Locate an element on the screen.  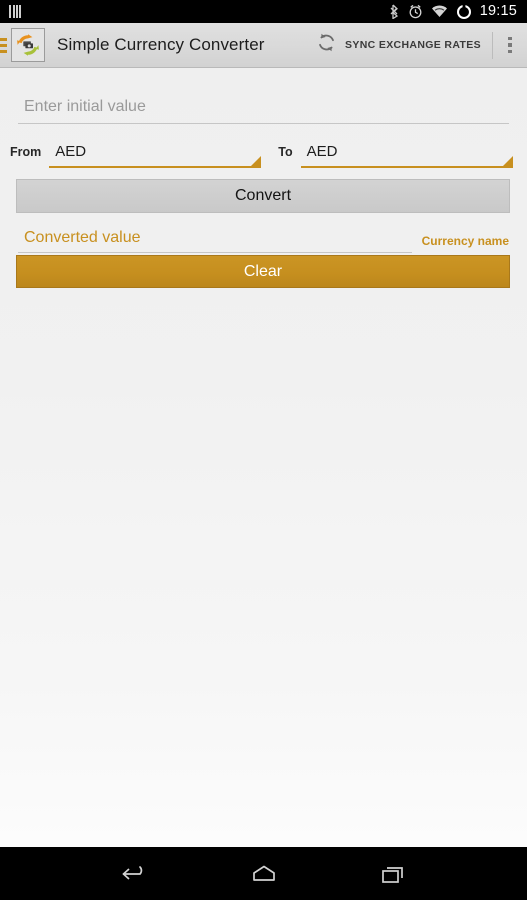
clear-button: Clear is located at coordinates (263, 271).